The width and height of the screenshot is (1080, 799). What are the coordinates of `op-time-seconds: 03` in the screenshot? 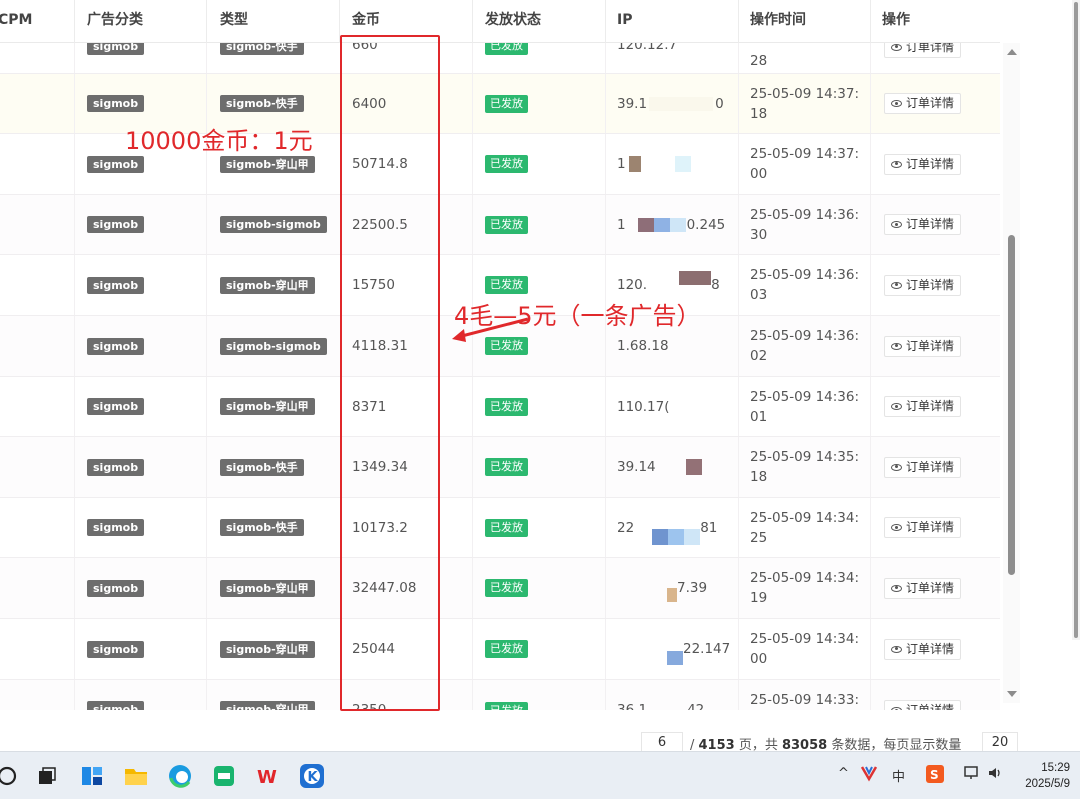 It's located at (759, 295).